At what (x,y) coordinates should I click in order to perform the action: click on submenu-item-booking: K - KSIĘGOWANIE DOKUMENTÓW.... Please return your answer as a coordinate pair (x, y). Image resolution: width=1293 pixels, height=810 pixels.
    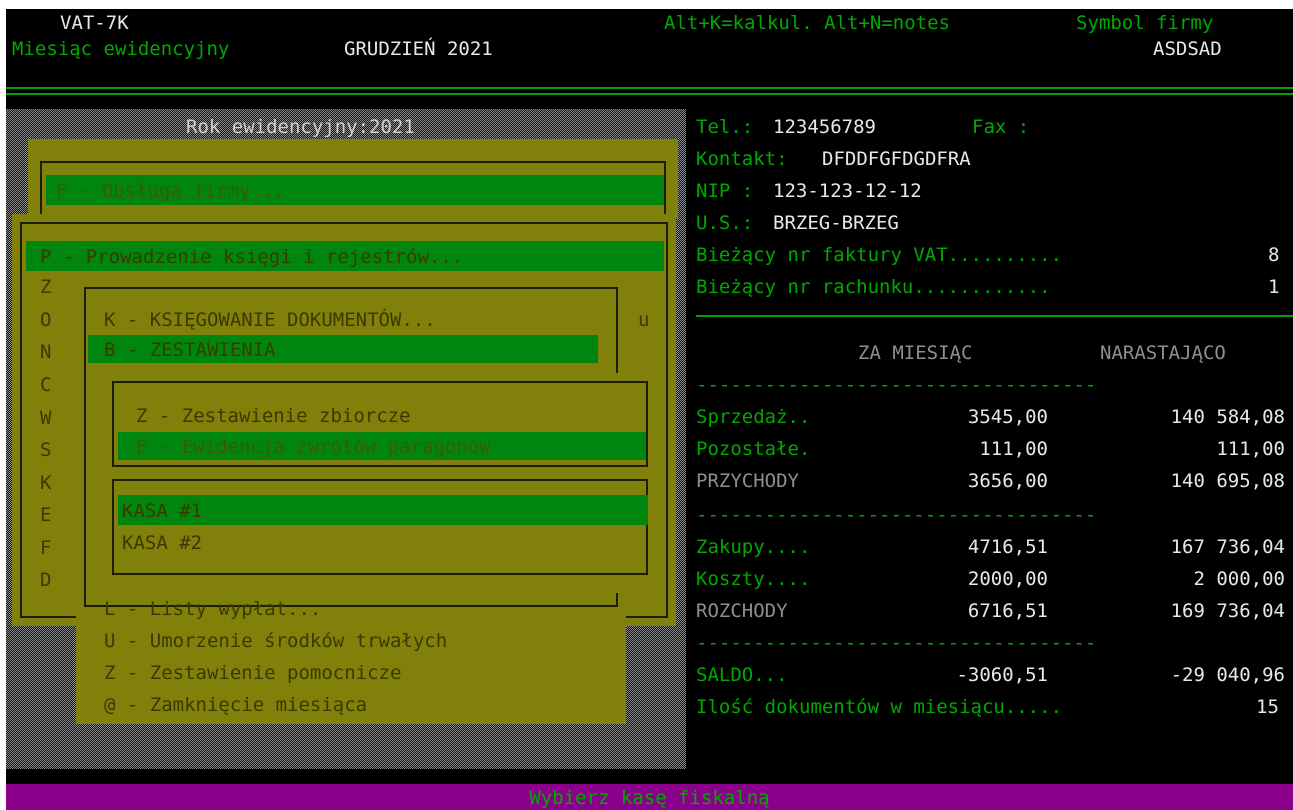
    Looking at the image, I should click on (270, 320).